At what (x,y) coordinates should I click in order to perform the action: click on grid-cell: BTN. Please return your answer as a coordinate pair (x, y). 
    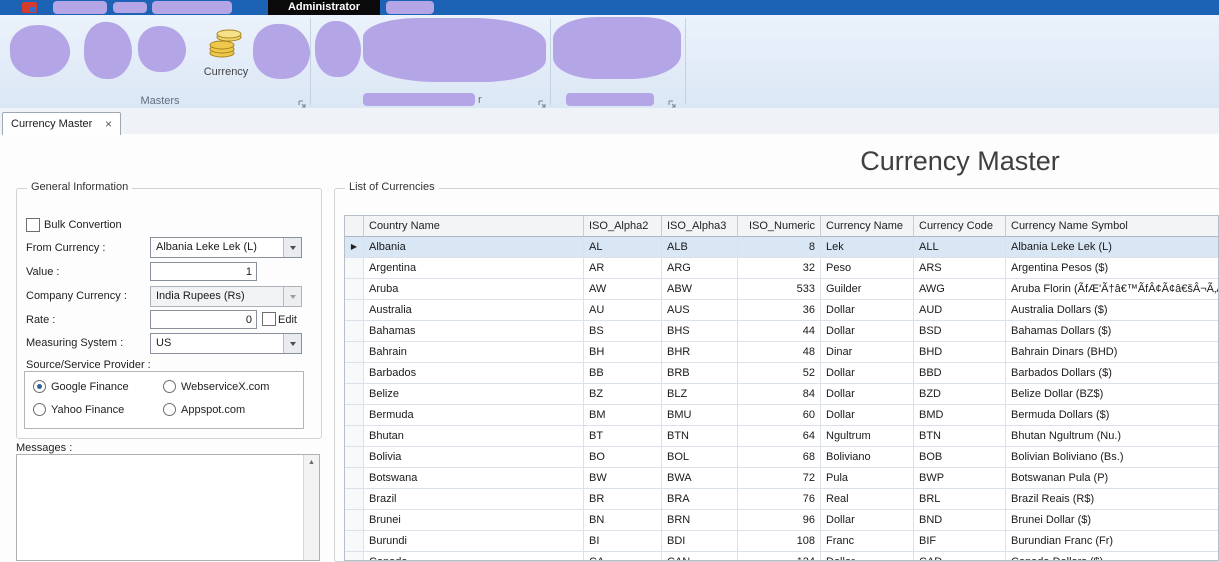
    Looking at the image, I should click on (960, 436).